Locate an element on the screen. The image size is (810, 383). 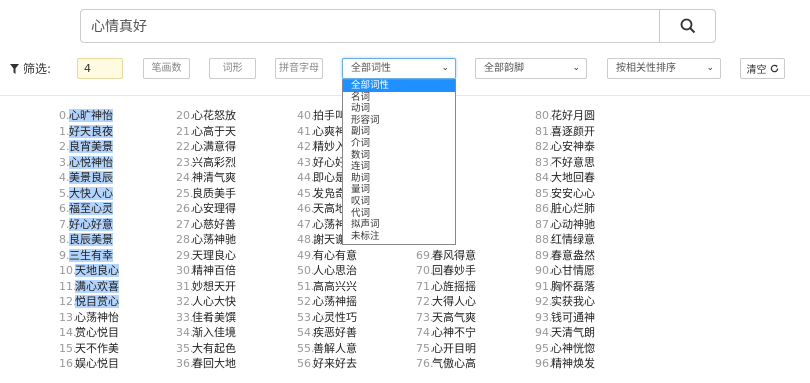
result-item: 52.心荡神摇 is located at coordinates (327, 302).